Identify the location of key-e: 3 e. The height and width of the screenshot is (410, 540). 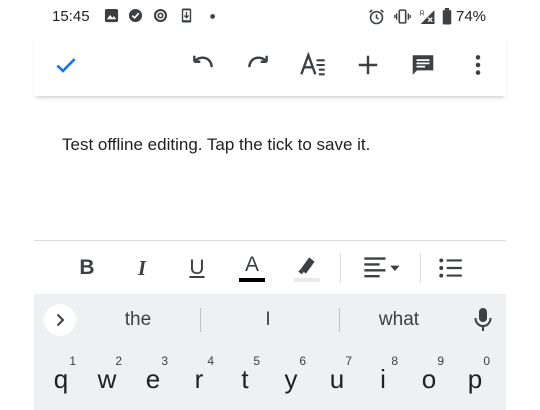
(153, 378).